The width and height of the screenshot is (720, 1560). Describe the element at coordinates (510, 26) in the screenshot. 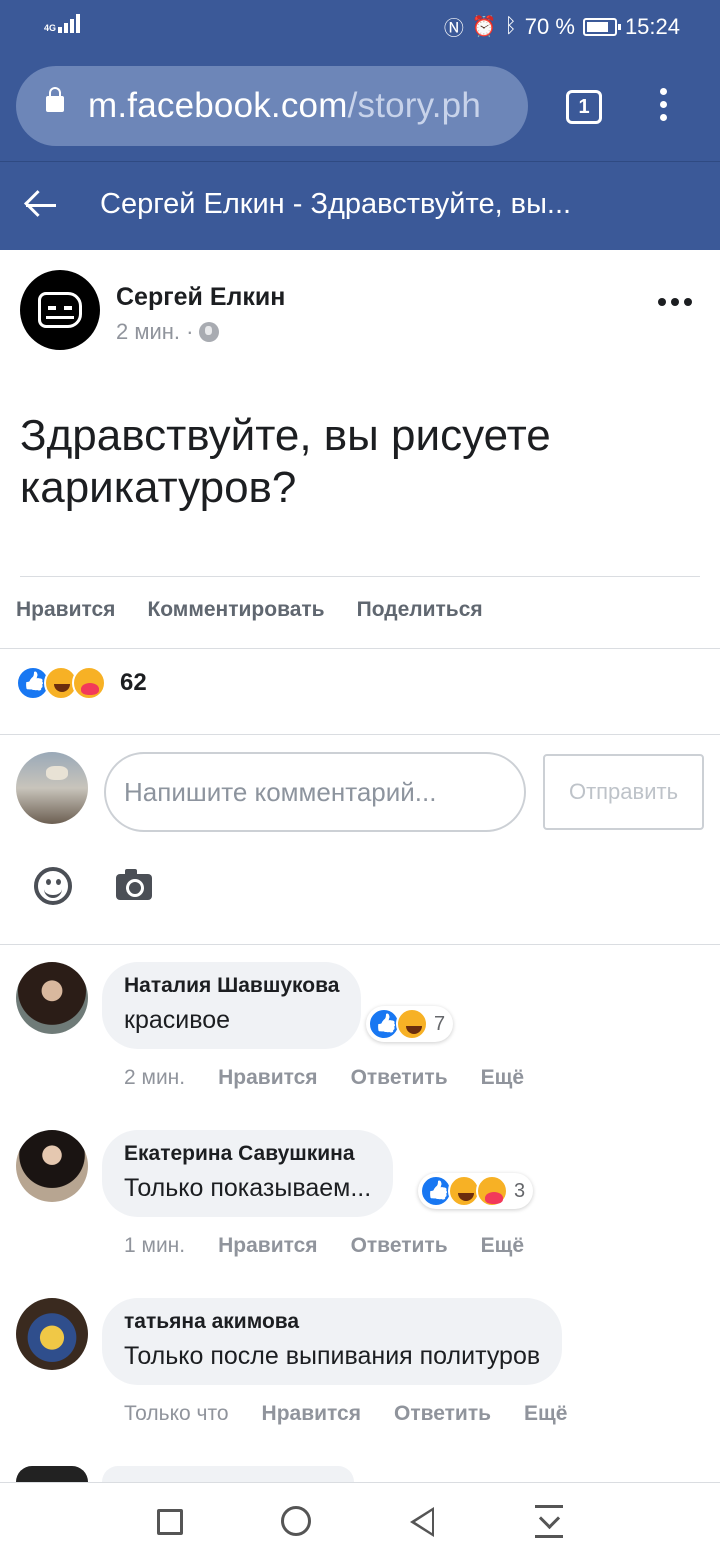

I see `bluetooth-icon: ᛒ` at that location.